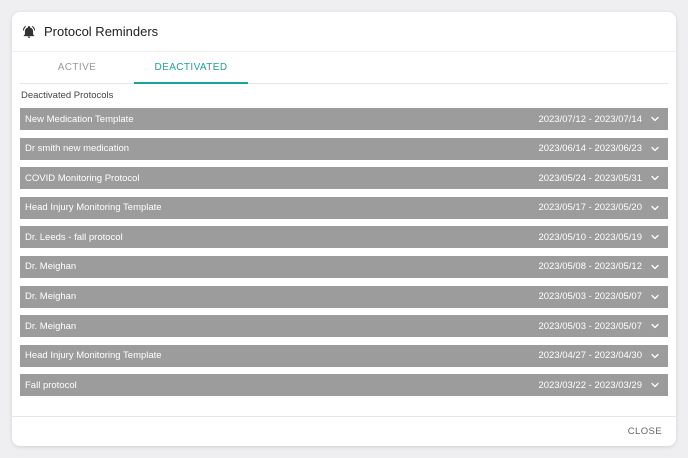 The image size is (688, 458). I want to click on tab-deactivated: DEACTIVATED, so click(191, 68).